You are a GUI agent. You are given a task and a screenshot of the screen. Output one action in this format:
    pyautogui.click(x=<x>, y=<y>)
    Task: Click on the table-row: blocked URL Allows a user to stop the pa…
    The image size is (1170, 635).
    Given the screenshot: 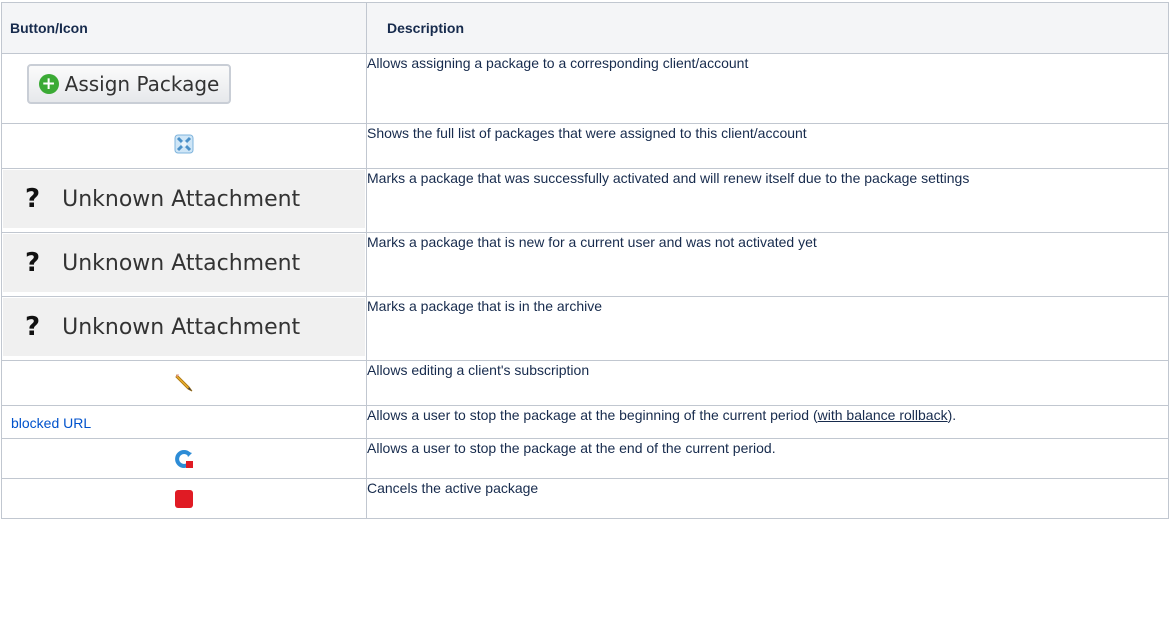 What is the action you would take?
    pyautogui.click(x=585, y=422)
    